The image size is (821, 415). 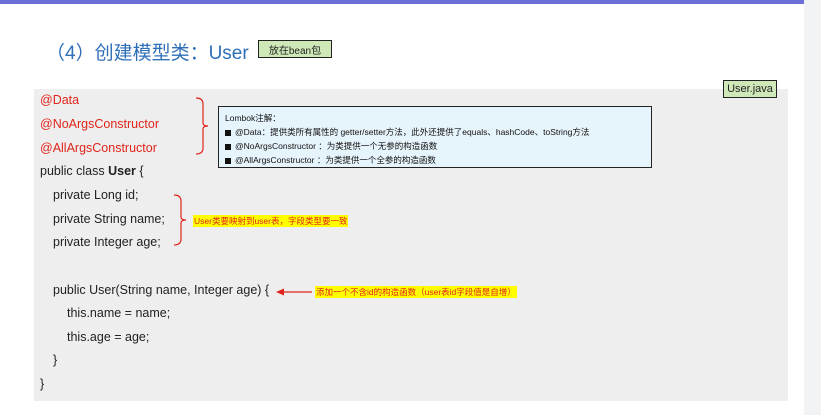 What do you see at coordinates (180, 220) in the screenshot?
I see `fields-bracket` at bounding box center [180, 220].